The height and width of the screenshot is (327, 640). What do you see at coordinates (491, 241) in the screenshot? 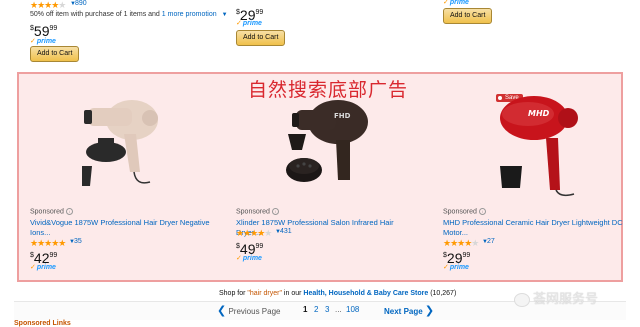
I see `review-count: 27` at bounding box center [491, 241].